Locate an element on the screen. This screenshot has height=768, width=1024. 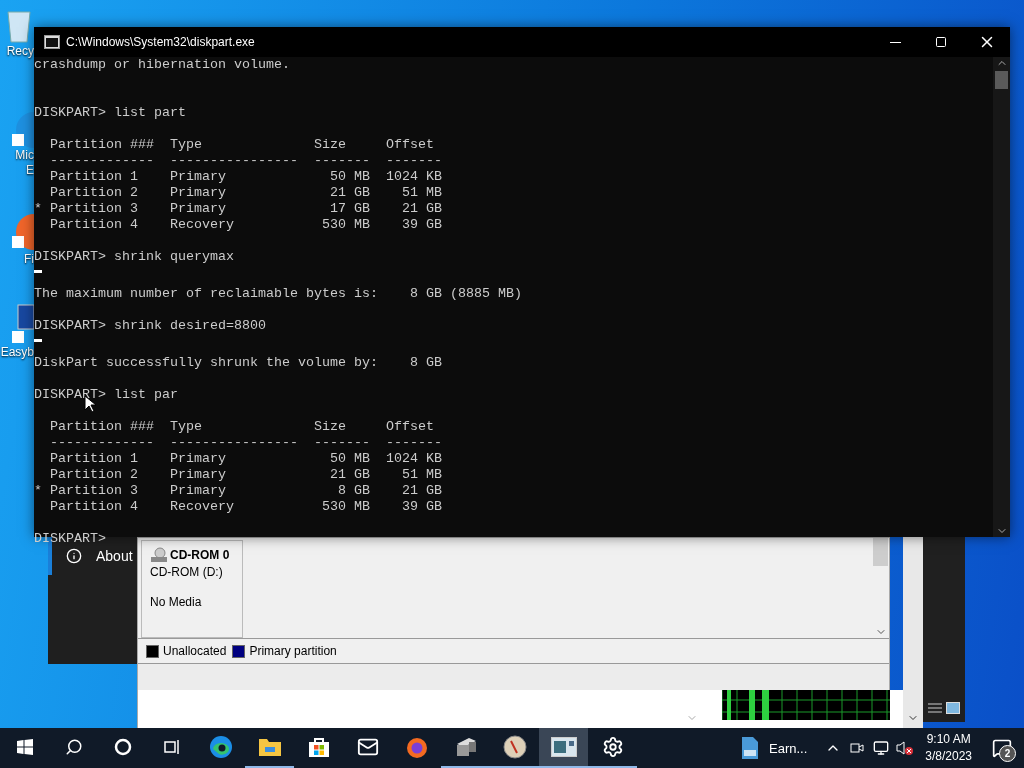
taskbar-button is located at coordinates (563, 748).